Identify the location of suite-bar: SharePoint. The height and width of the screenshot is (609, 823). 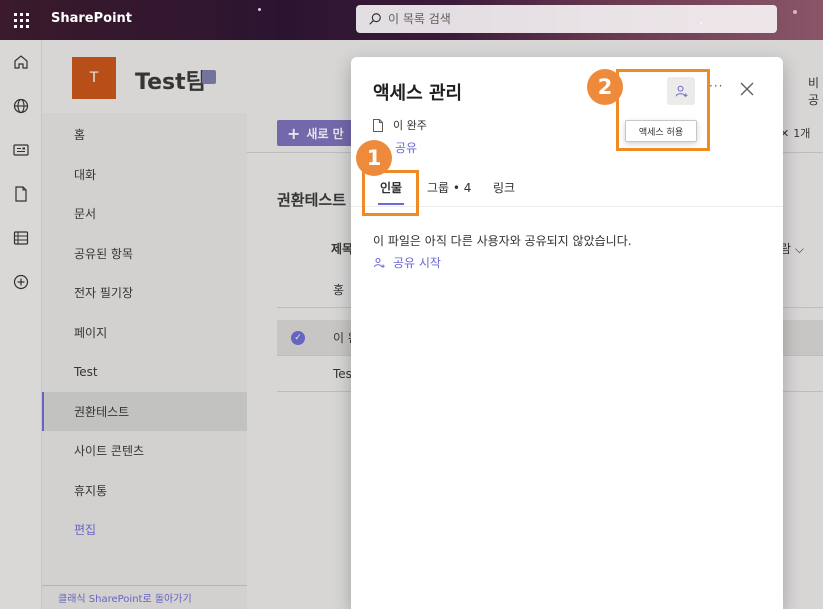
(411, 20).